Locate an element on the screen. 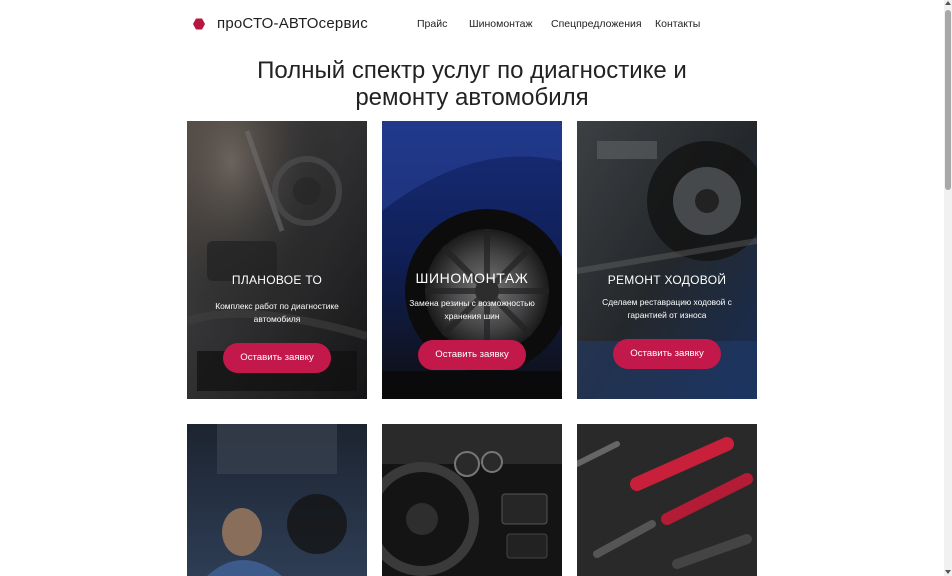 The image size is (952, 576). logo-text: проСТО-АВТОсервис is located at coordinates (292, 23).